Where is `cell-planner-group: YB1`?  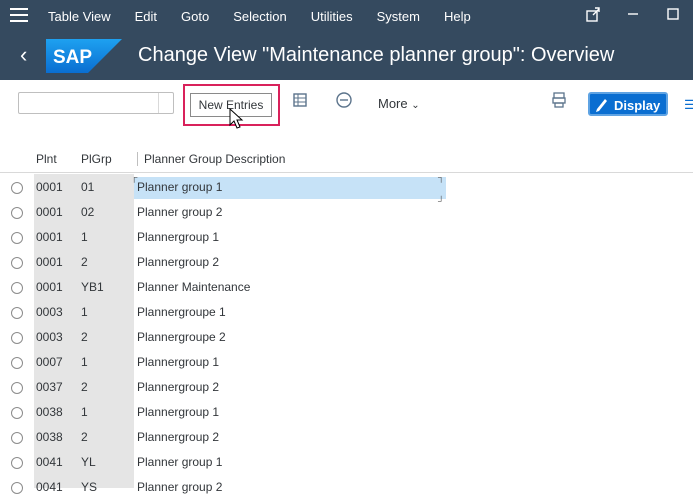 cell-planner-group: YB1 is located at coordinates (92, 287).